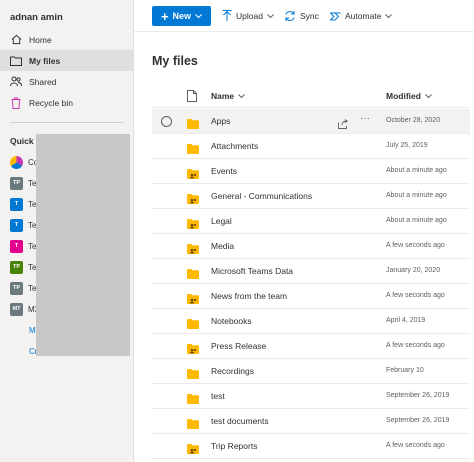 This screenshot has height=462, width=474. What do you see at coordinates (166, 121) in the screenshot?
I see `row-select-radio` at bounding box center [166, 121].